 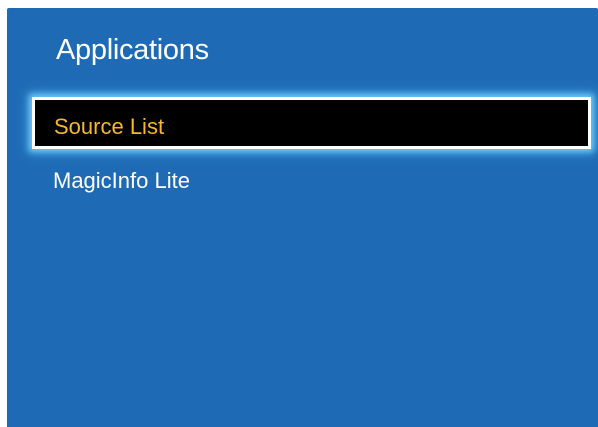 I want to click on menu-item-label: Source List, so click(x=109, y=126).